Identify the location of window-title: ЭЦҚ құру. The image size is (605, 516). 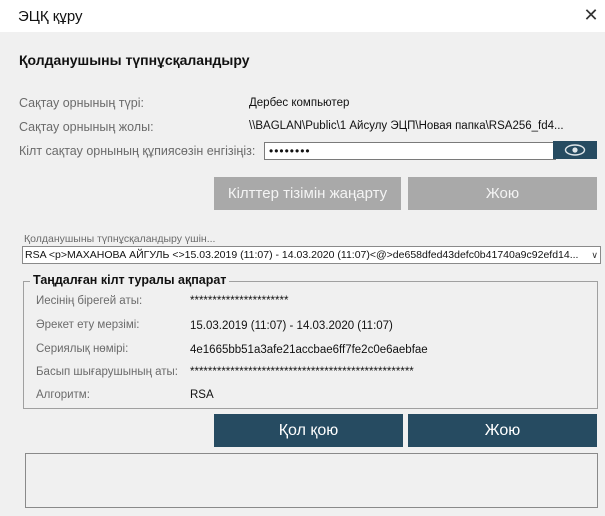
(50, 16).